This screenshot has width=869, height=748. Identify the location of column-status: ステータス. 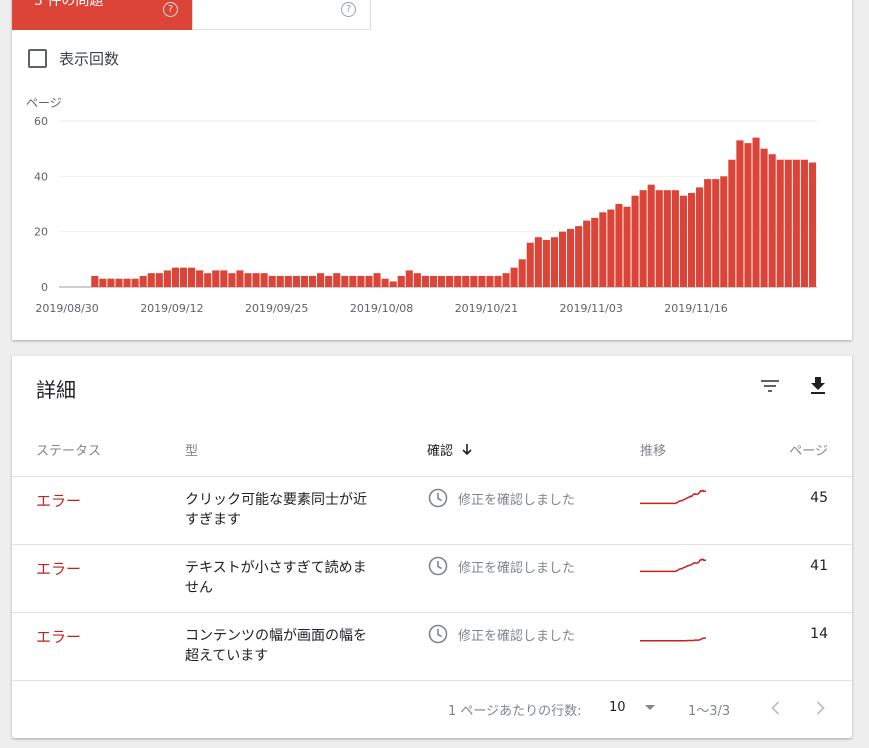
(68, 449).